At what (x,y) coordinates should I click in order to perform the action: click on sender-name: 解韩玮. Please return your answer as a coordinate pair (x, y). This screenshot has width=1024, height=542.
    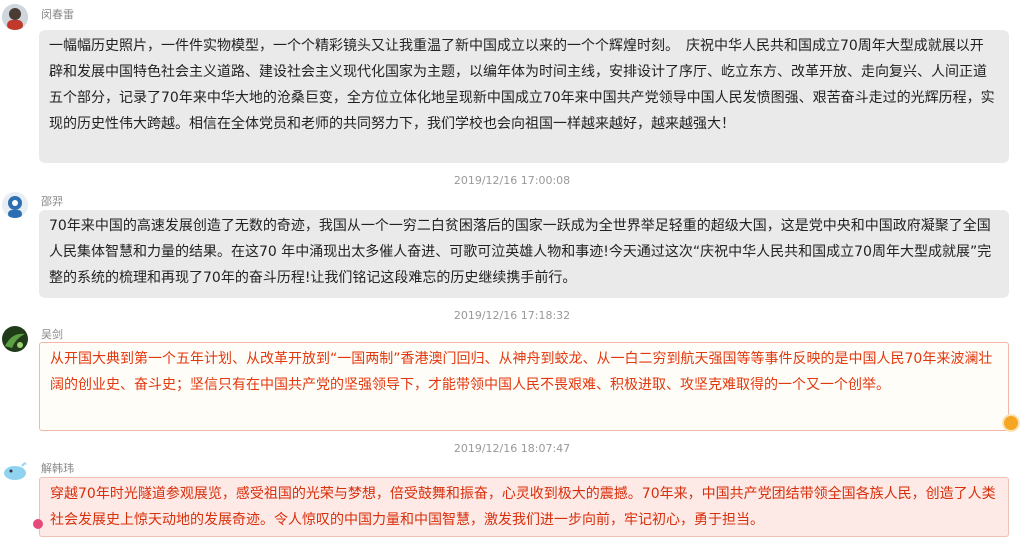
    Looking at the image, I should click on (57, 468).